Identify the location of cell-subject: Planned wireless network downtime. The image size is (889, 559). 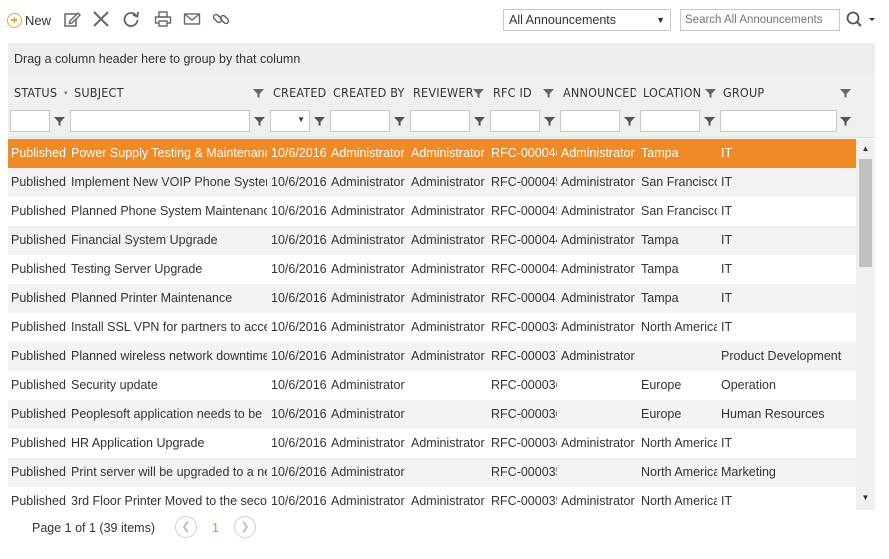
(169, 356).